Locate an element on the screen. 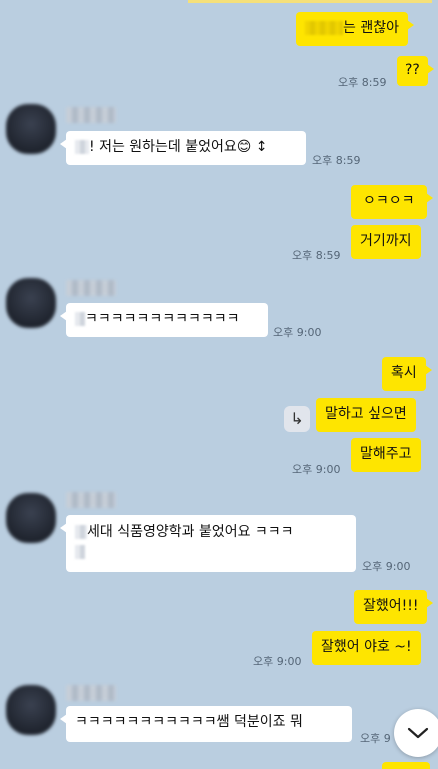 This screenshot has width=438, height=769. top-divider is located at coordinates (310, 1).